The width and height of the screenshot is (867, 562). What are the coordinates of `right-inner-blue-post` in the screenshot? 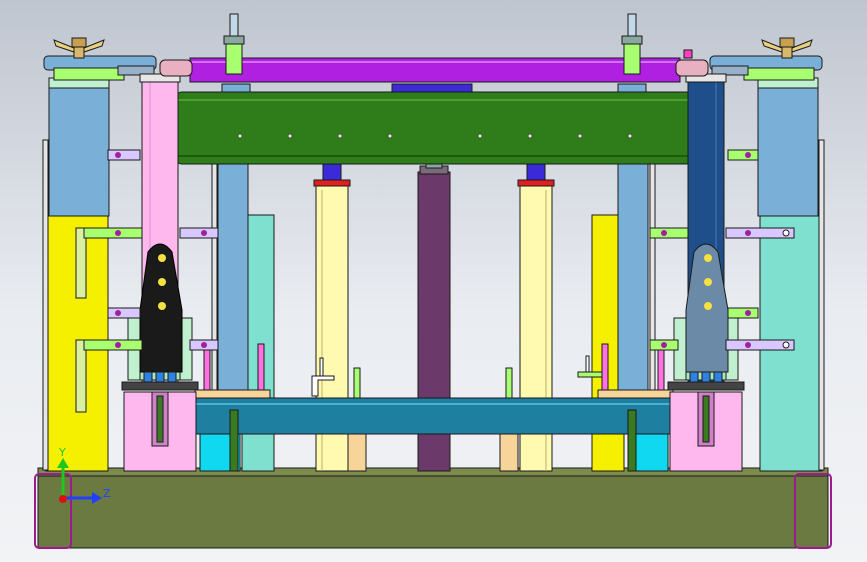 It's located at (633, 280).